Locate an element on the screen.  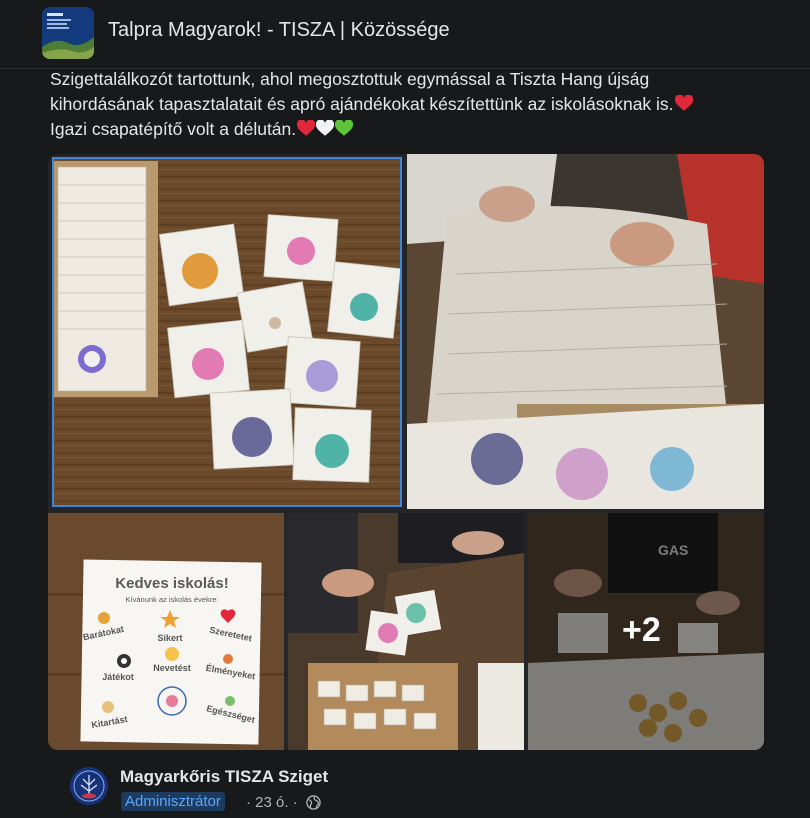
post-time: 23 ó. is located at coordinates (271, 802).